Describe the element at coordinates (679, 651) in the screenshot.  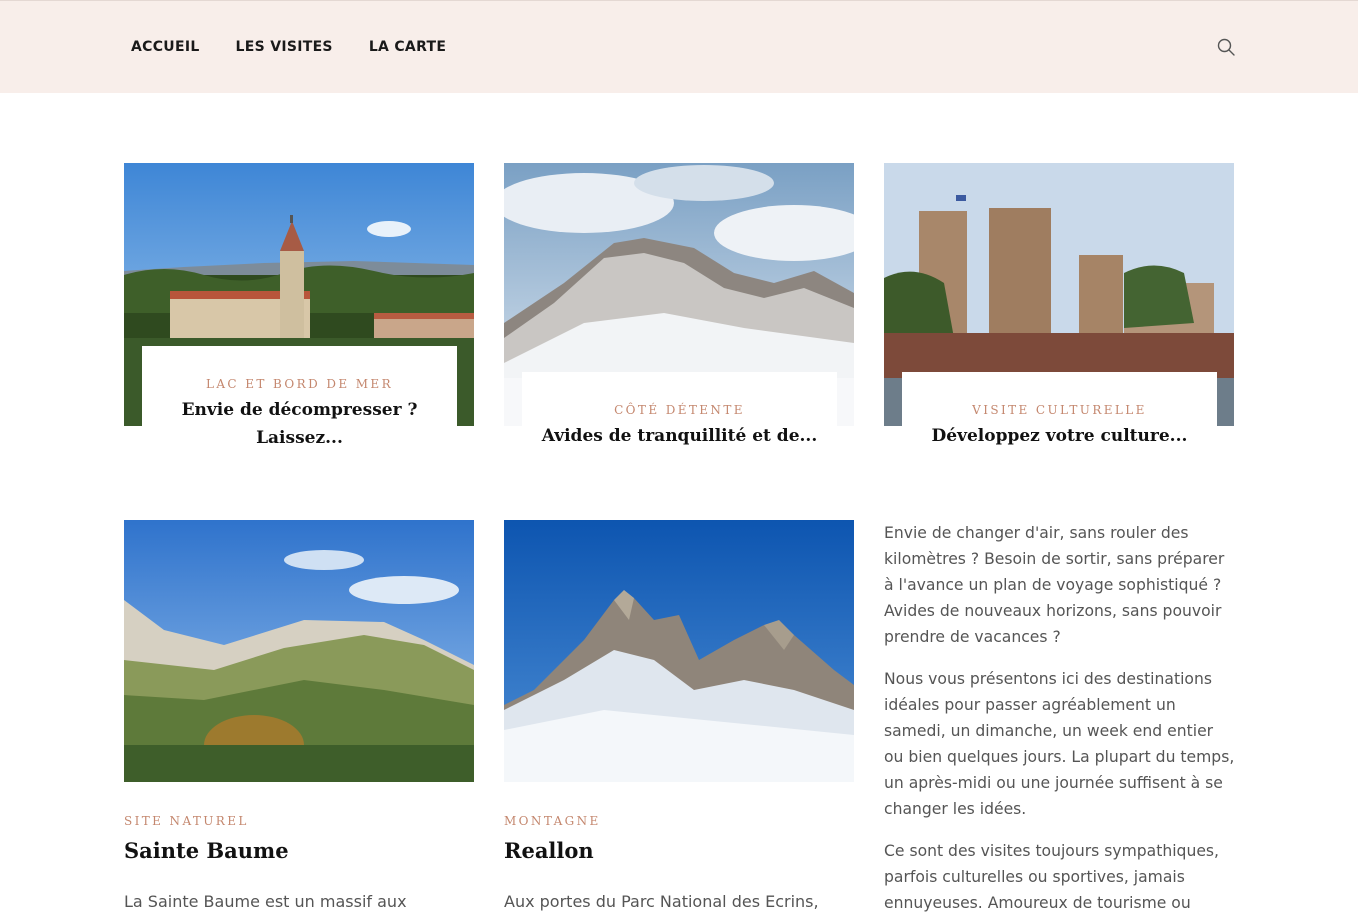
I see `post-image-reallon` at that location.